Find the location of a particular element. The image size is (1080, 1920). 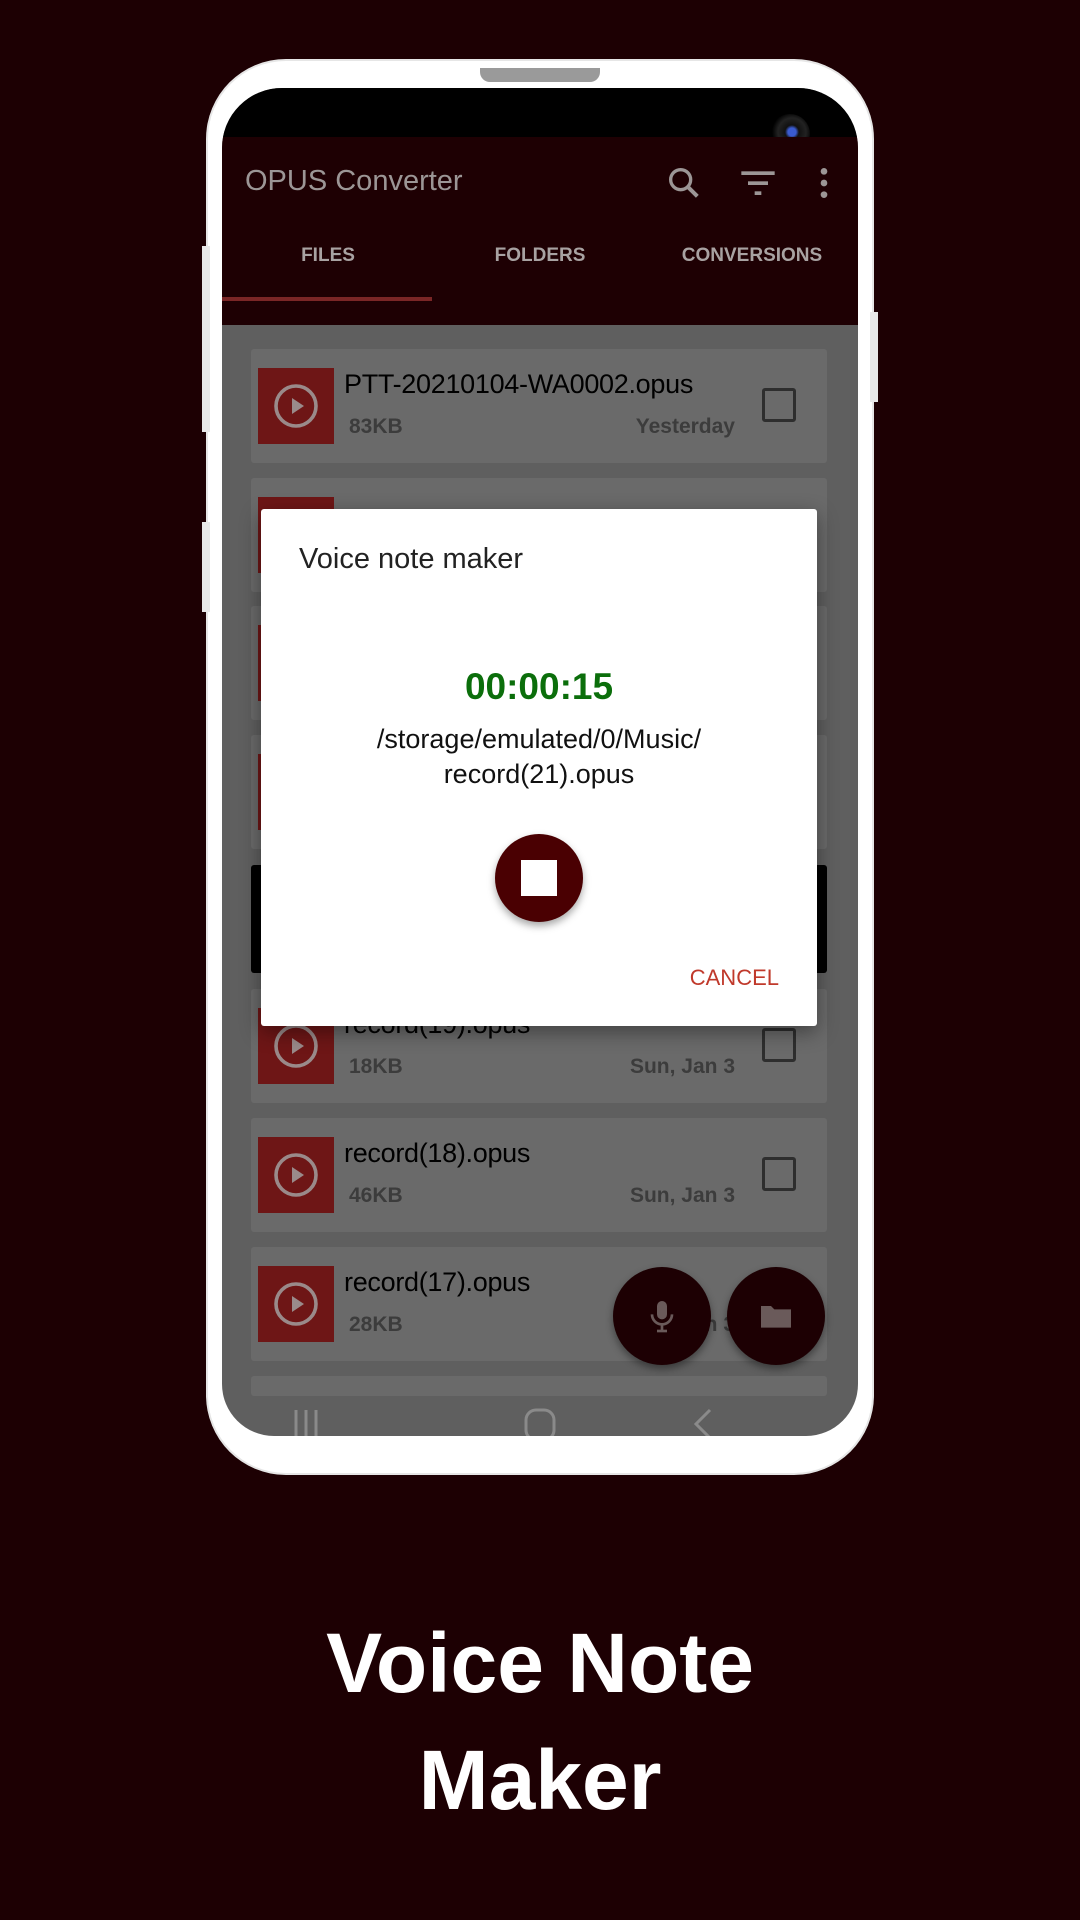

file-date: Yesterday is located at coordinates (685, 426).